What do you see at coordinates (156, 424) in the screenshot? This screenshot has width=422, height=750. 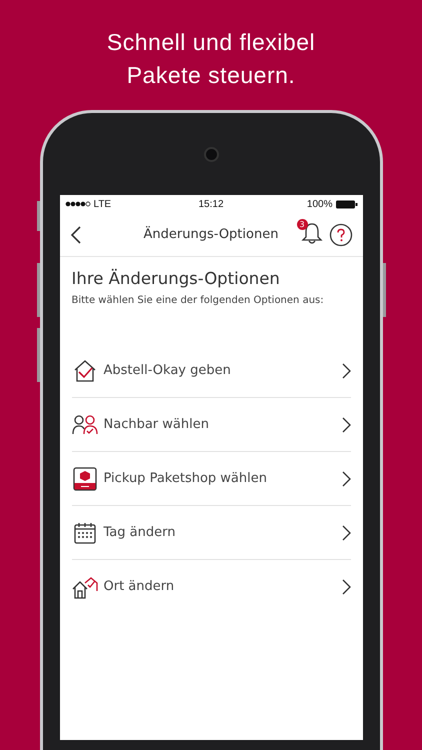 I see `option-label: Nachbar wählen` at bounding box center [156, 424].